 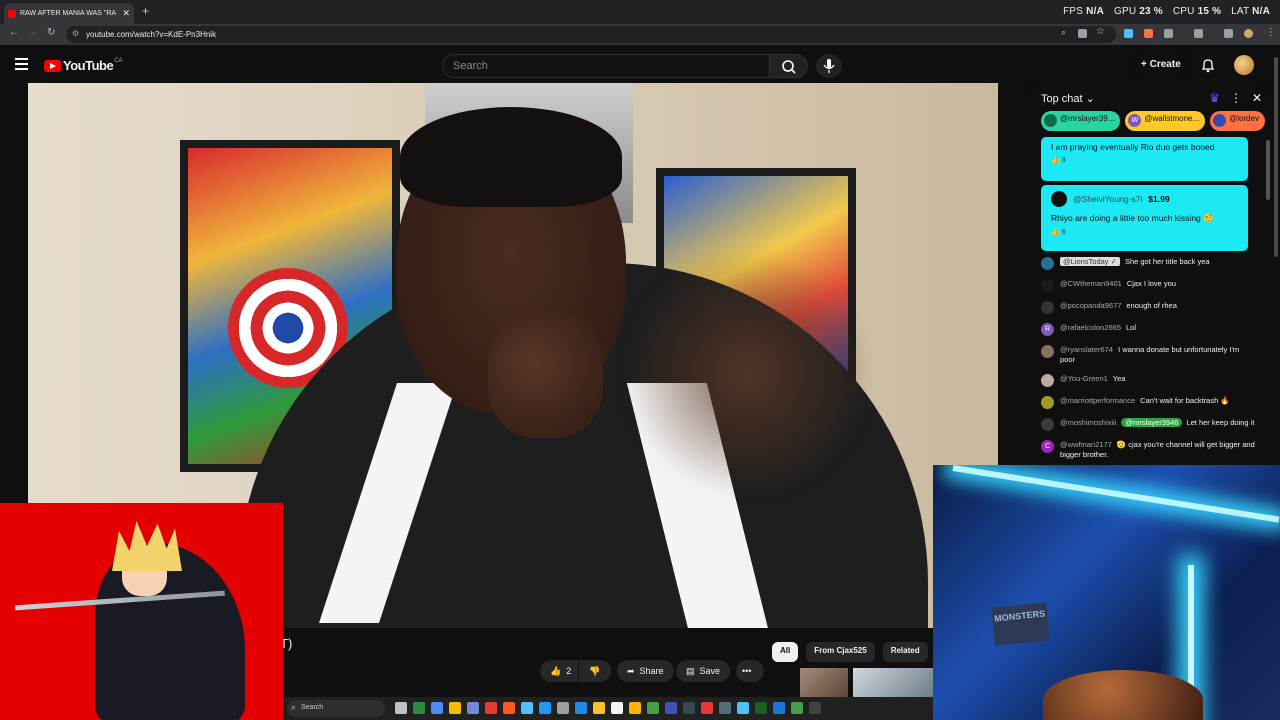 What do you see at coordinates (1238, 121) in the screenshot?
I see `ticker-chip: @lordev` at bounding box center [1238, 121].